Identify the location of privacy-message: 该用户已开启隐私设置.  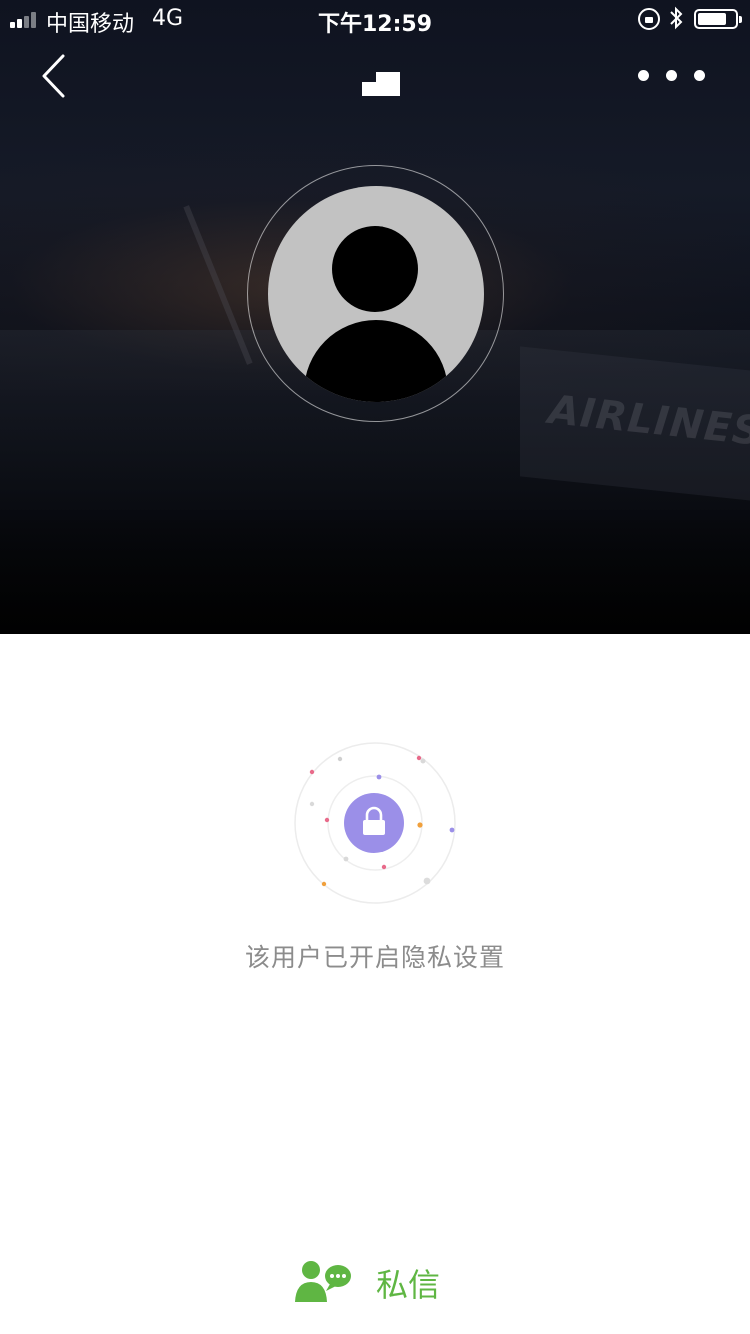
(374, 957).